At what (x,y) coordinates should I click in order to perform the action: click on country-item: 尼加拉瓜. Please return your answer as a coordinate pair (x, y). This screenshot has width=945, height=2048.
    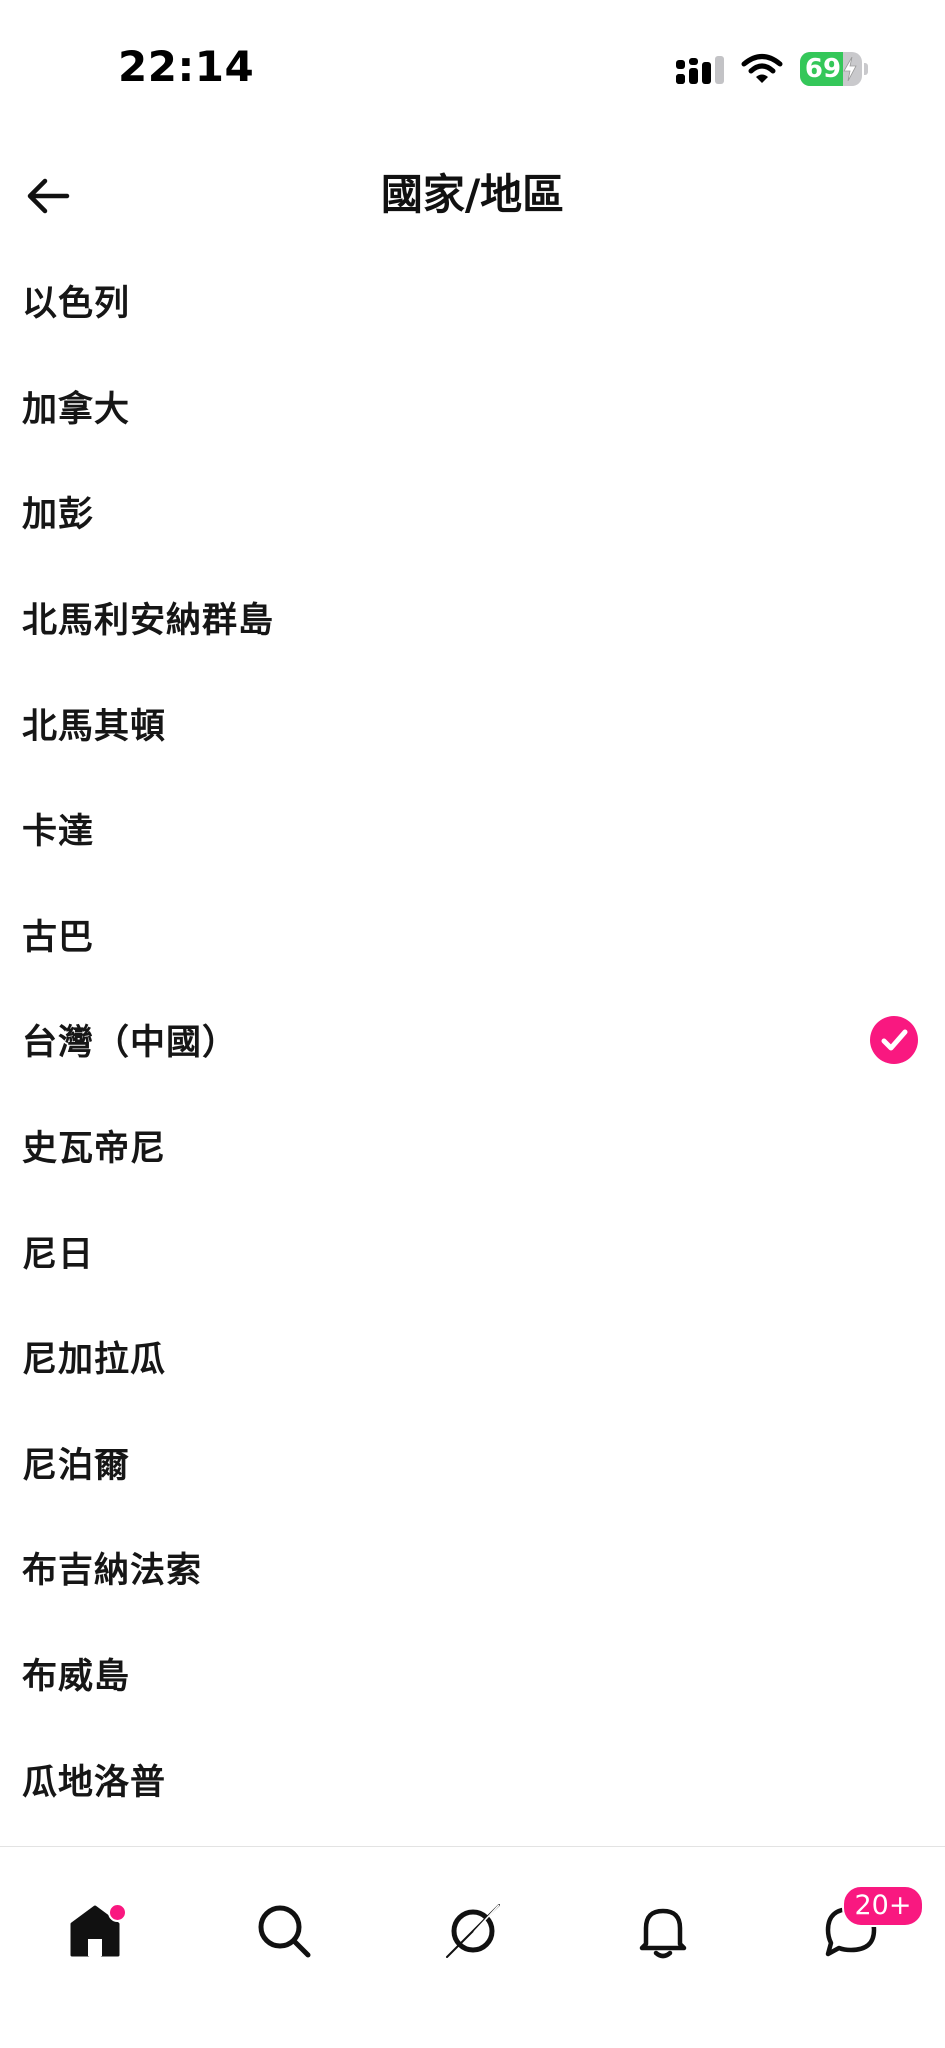
    Looking at the image, I should click on (472, 1357).